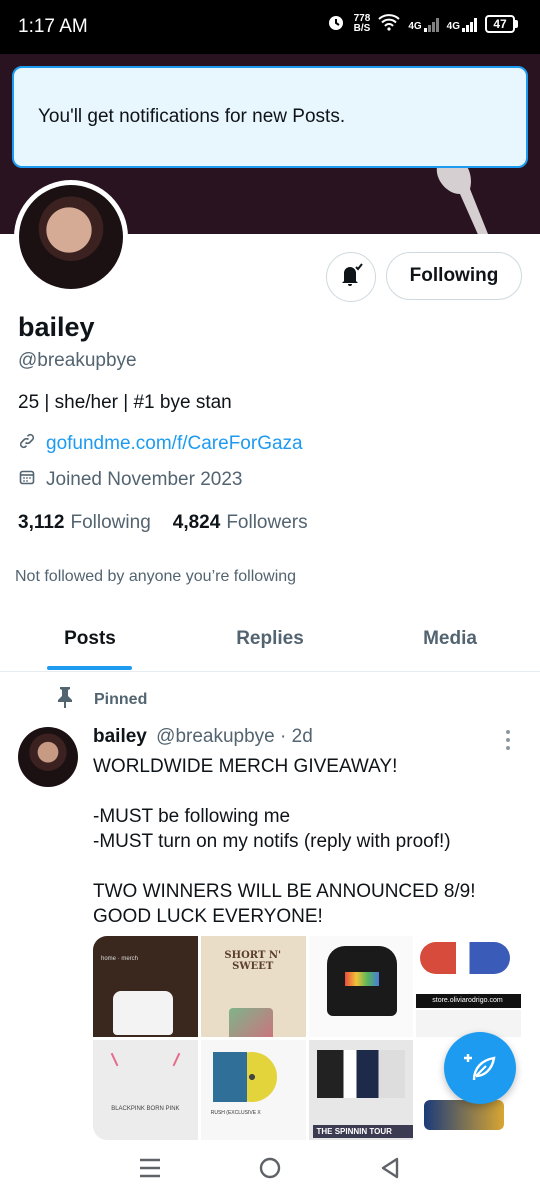 Image resolution: width=540 pixels, height=1200 pixels. I want to click on followers-count: 4,824, so click(196, 522).